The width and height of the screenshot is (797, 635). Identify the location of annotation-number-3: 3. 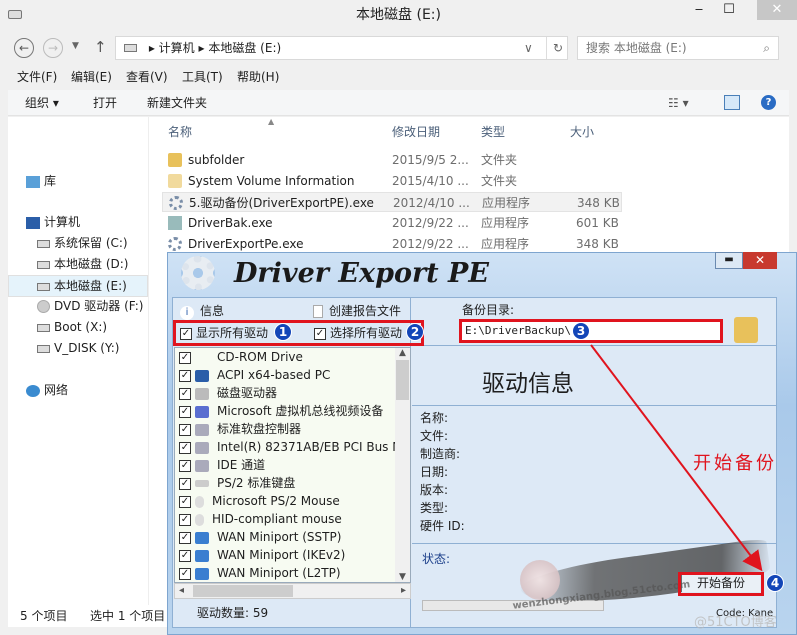
(581, 331).